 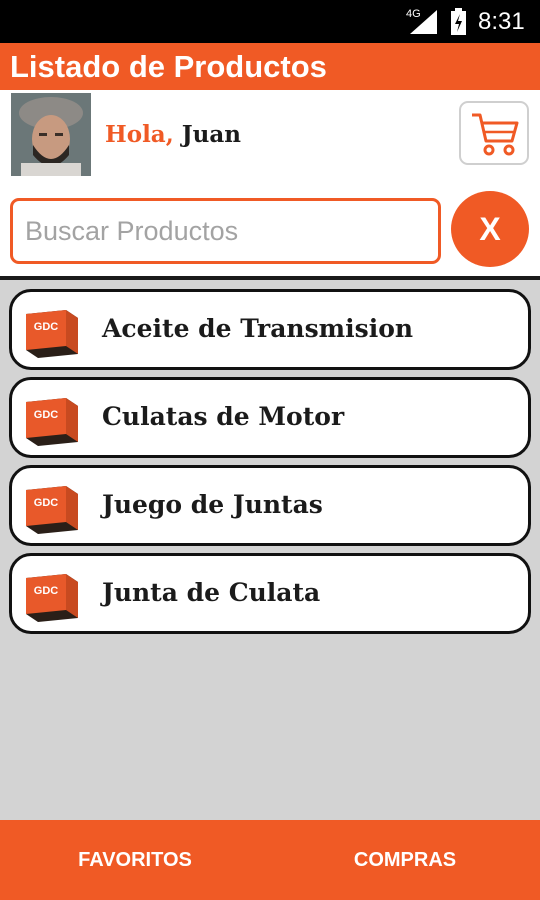 What do you see at coordinates (135, 860) in the screenshot?
I see `tab-favoritos: FAVORITOS` at bounding box center [135, 860].